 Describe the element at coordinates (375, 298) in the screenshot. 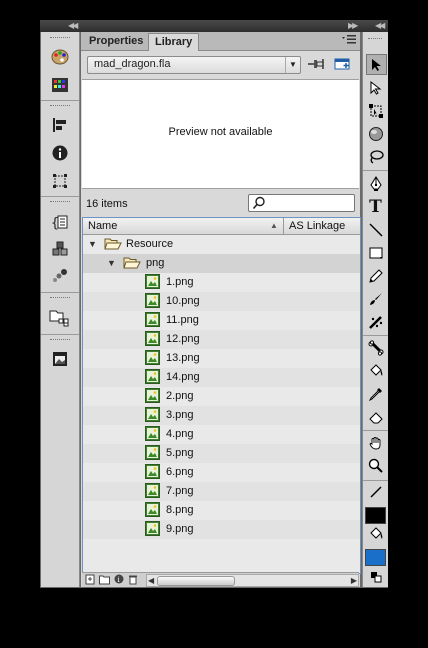

I see `brush-tool-icon` at that location.